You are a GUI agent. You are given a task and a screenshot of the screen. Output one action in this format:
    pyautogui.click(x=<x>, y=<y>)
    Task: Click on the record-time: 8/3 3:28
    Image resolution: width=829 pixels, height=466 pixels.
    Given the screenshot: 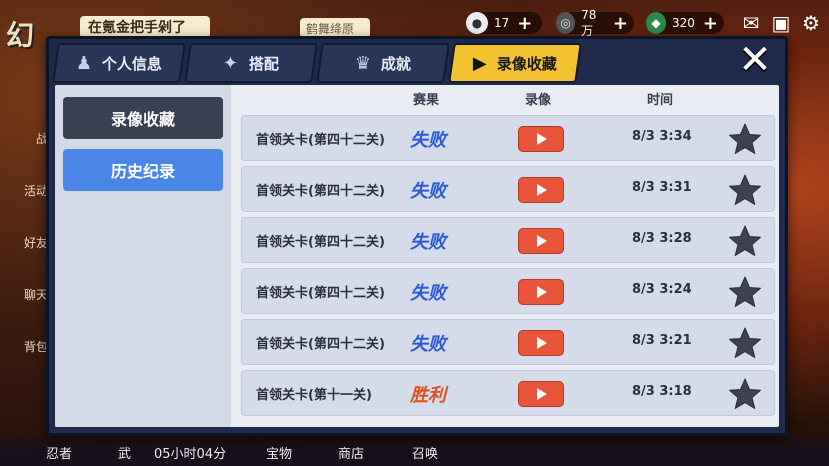 What is the action you would take?
    pyautogui.click(x=662, y=238)
    